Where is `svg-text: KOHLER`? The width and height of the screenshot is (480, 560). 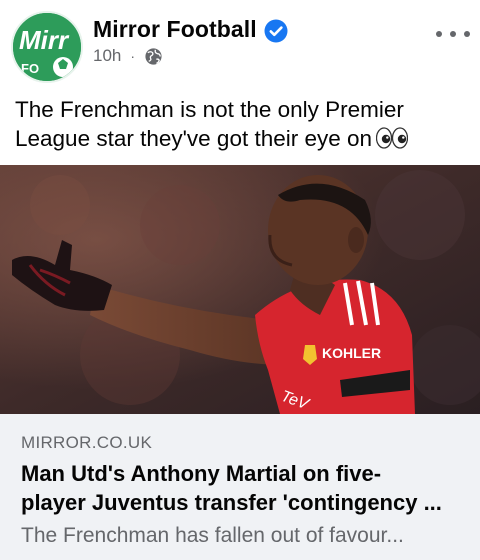 svg-text: KOHLER is located at coordinates (351, 353).